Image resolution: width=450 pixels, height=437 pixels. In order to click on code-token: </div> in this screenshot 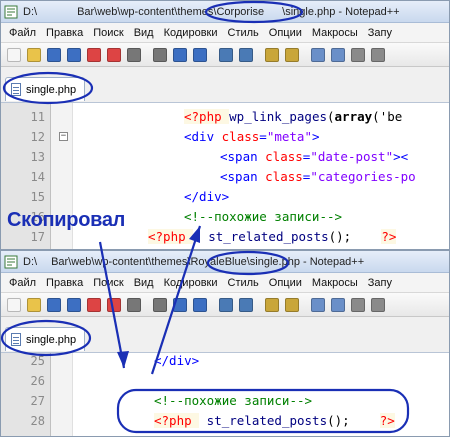, I will do `click(207, 196)`.